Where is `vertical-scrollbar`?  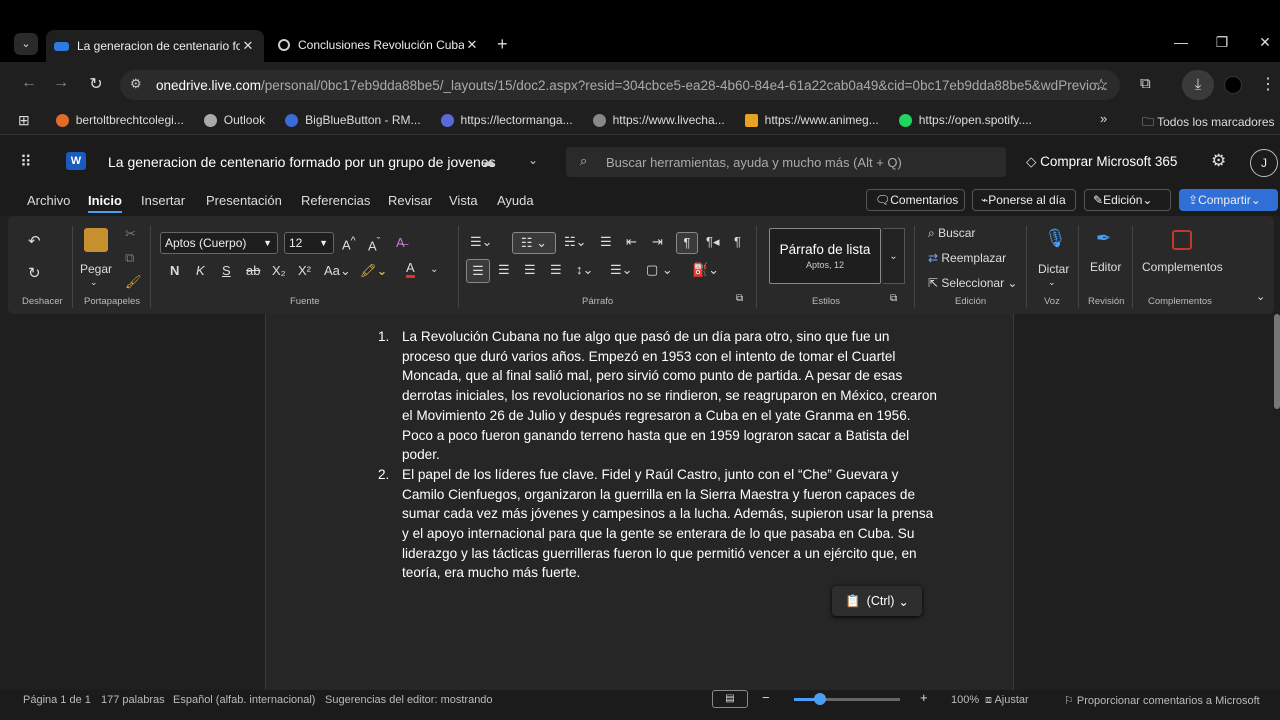
vertical-scrollbar is located at coordinates (1277, 361).